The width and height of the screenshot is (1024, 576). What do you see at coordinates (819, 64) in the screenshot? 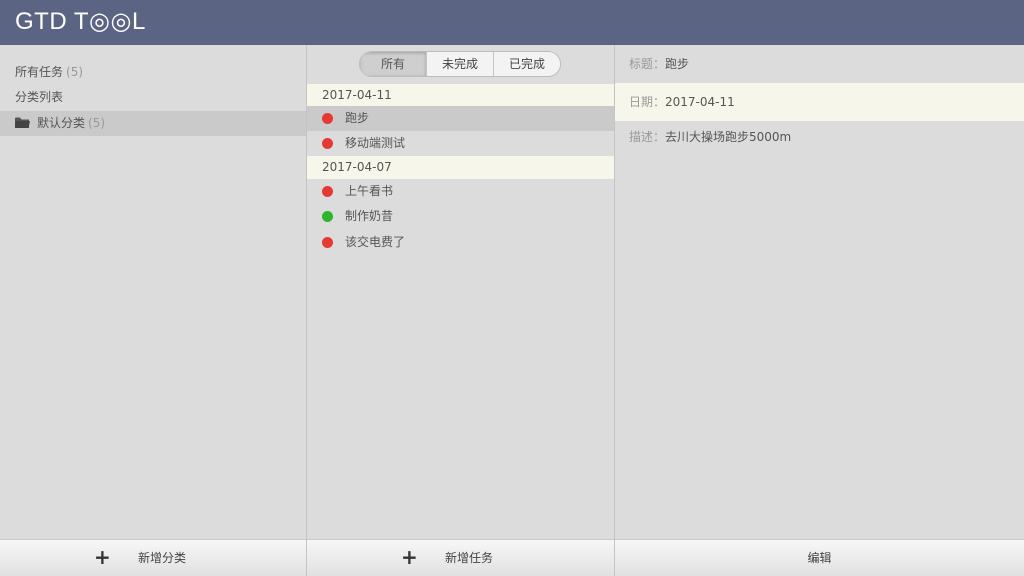
I see `detail-title-row: 标题：跑步` at bounding box center [819, 64].